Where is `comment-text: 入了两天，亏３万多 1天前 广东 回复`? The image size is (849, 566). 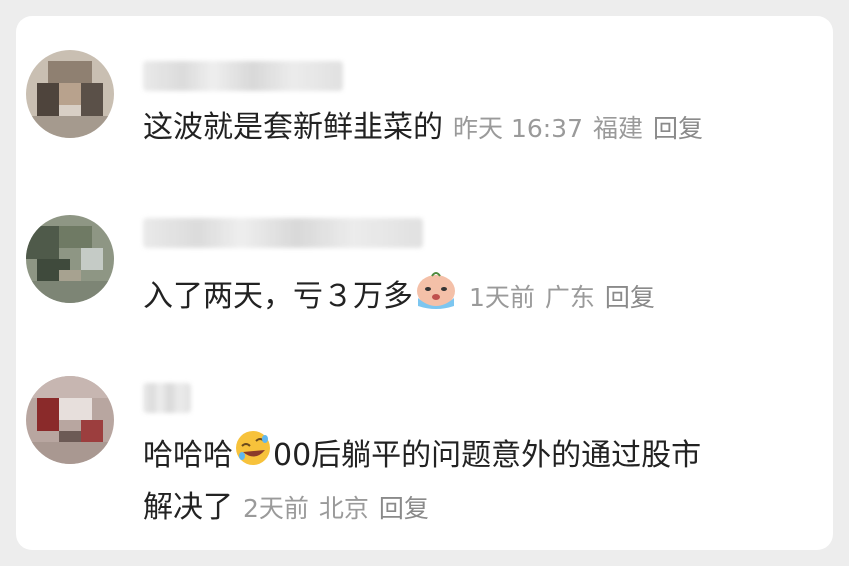
comment-text: 入了两天，亏３万多 1天前 广东 回复 is located at coordinates (404, 297).